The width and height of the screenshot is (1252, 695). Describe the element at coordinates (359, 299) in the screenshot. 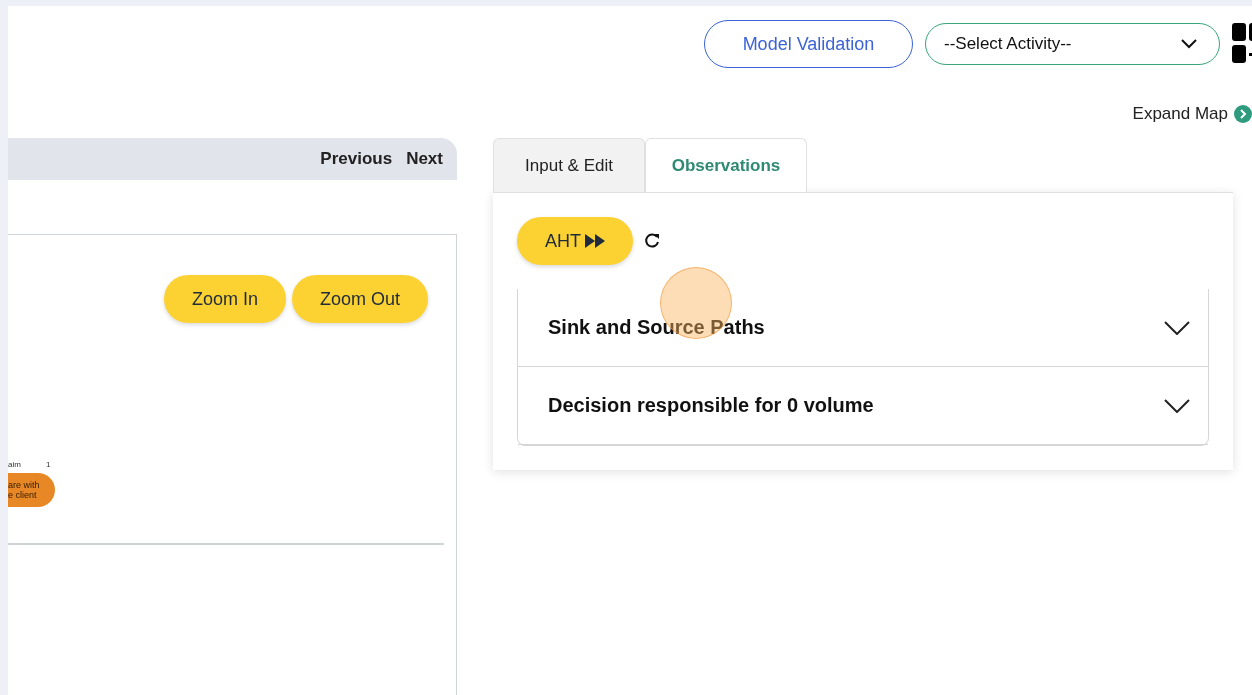

I see `zoom-button: Zoom Out` at that location.